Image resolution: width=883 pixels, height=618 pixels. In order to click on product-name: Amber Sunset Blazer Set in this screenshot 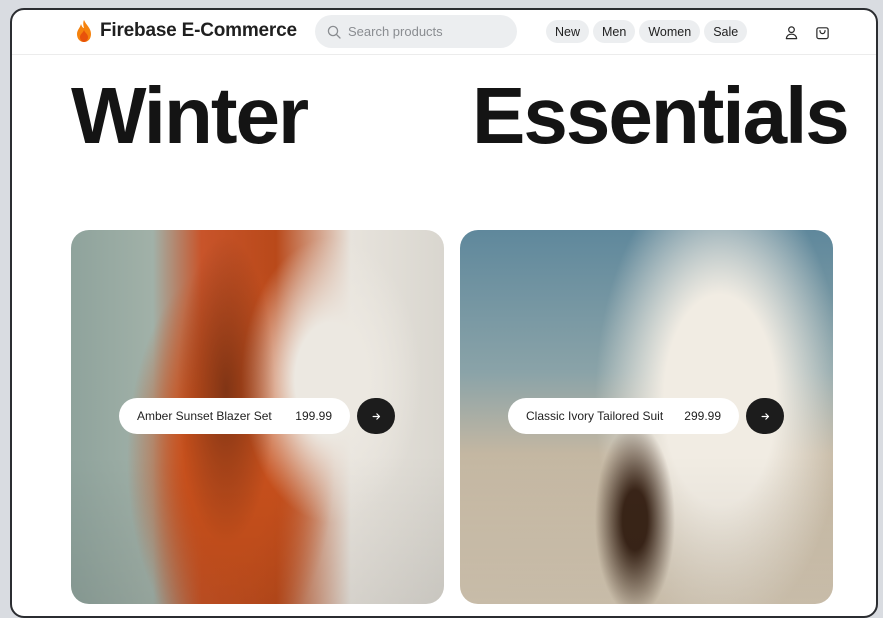, I will do `click(204, 416)`.